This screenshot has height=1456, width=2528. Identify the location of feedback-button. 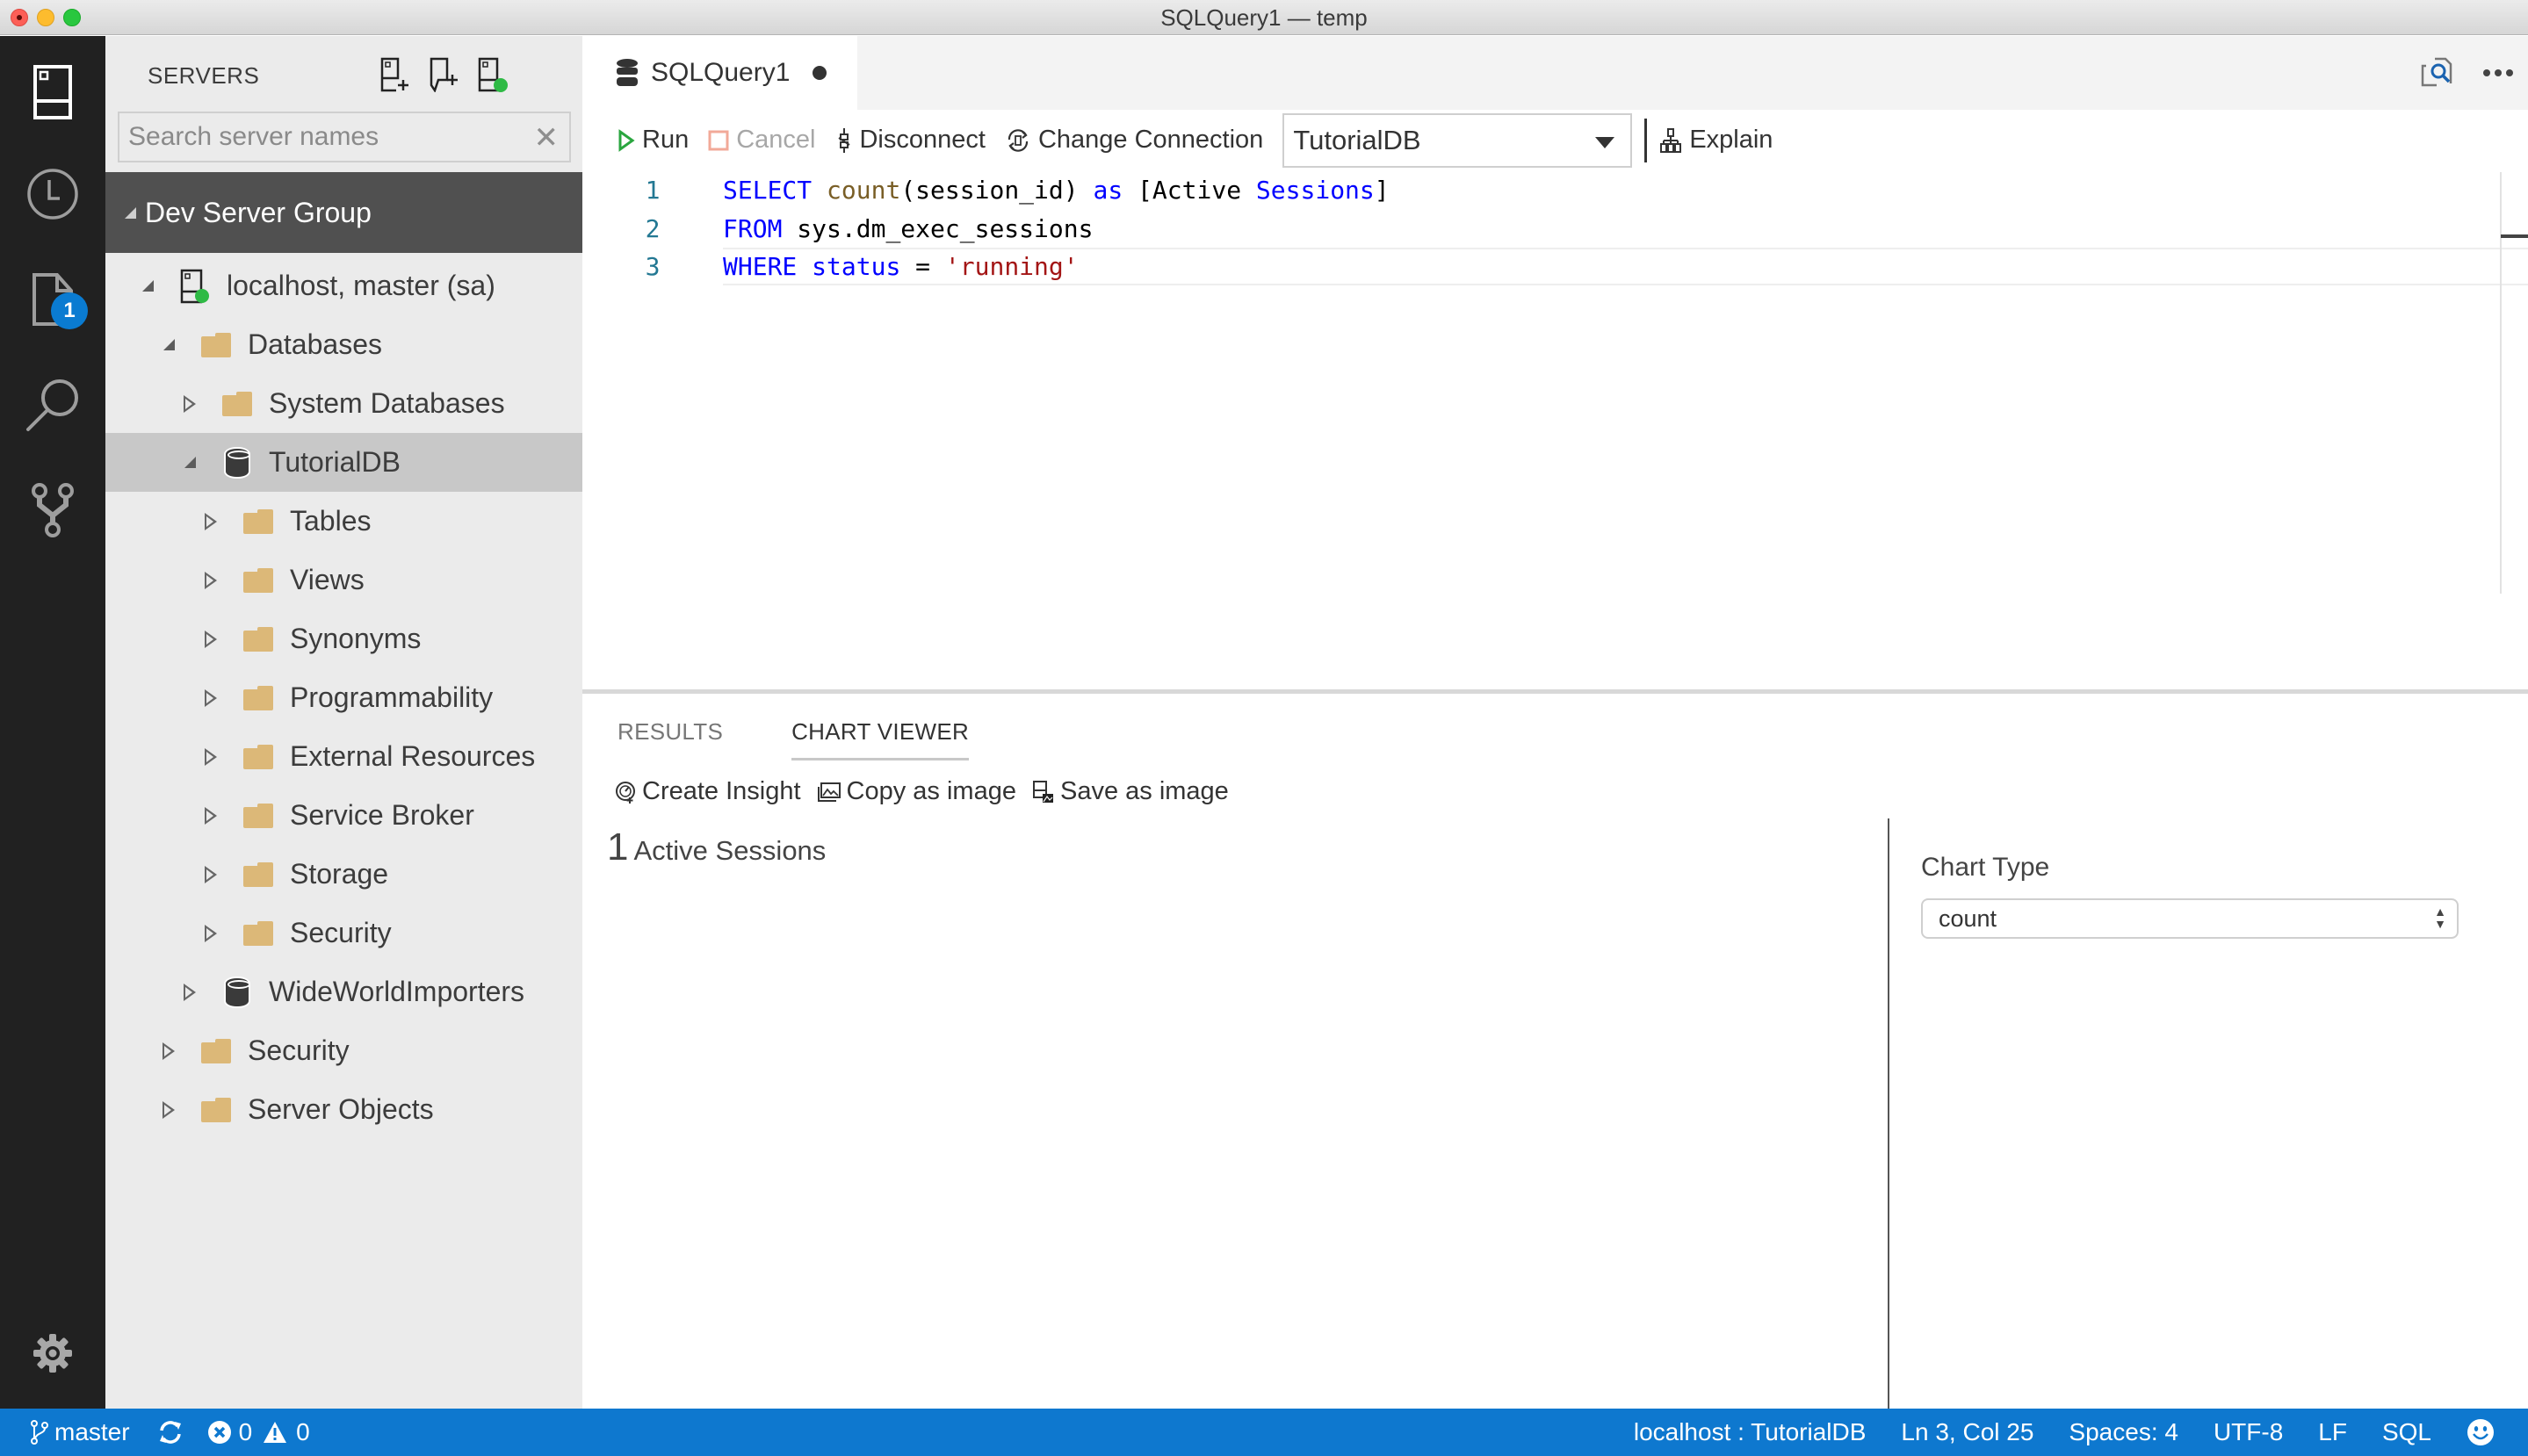
(2481, 1432).